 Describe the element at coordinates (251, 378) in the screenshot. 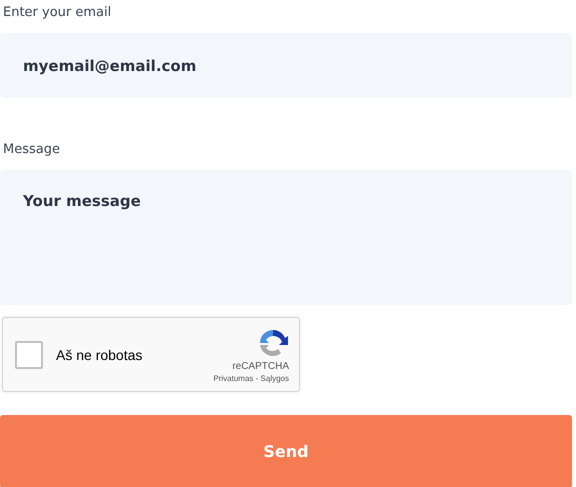

I see `privacy-terms-links: Privatumas - Sąlygos` at that location.